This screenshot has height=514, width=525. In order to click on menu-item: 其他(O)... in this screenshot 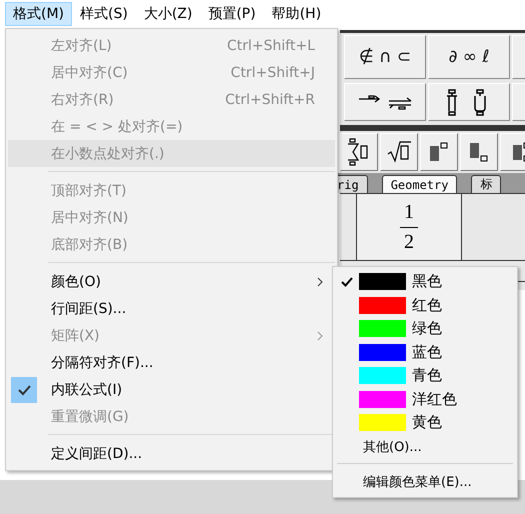, I will do `click(425, 446)`.